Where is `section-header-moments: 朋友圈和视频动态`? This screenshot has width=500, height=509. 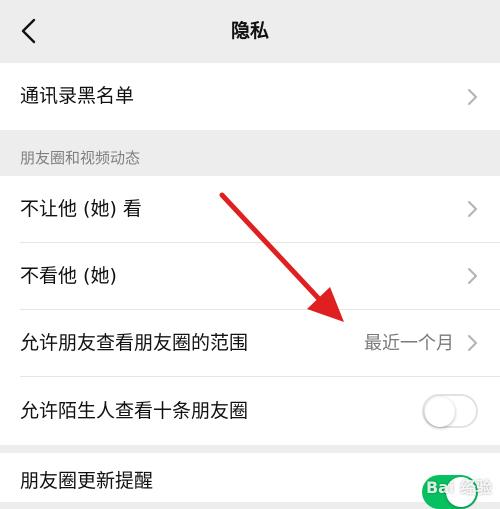
section-header-moments: 朋友圈和视频动态 is located at coordinates (80, 158).